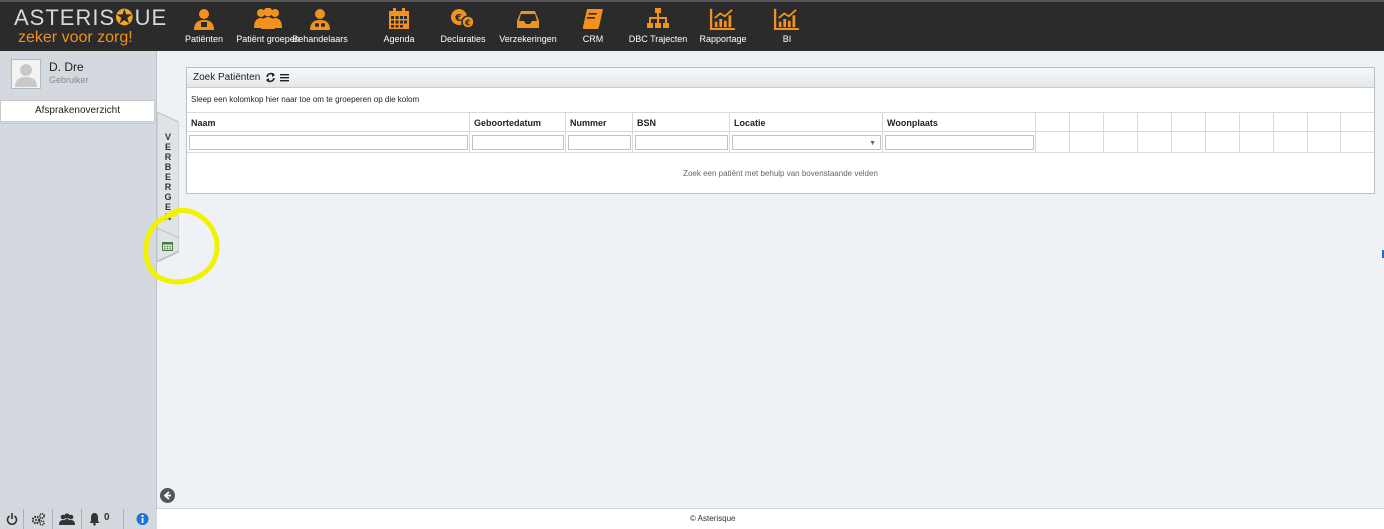 The width and height of the screenshot is (1384, 529). What do you see at coordinates (204, 39) in the screenshot?
I see `nav-label: Patiënten` at bounding box center [204, 39].